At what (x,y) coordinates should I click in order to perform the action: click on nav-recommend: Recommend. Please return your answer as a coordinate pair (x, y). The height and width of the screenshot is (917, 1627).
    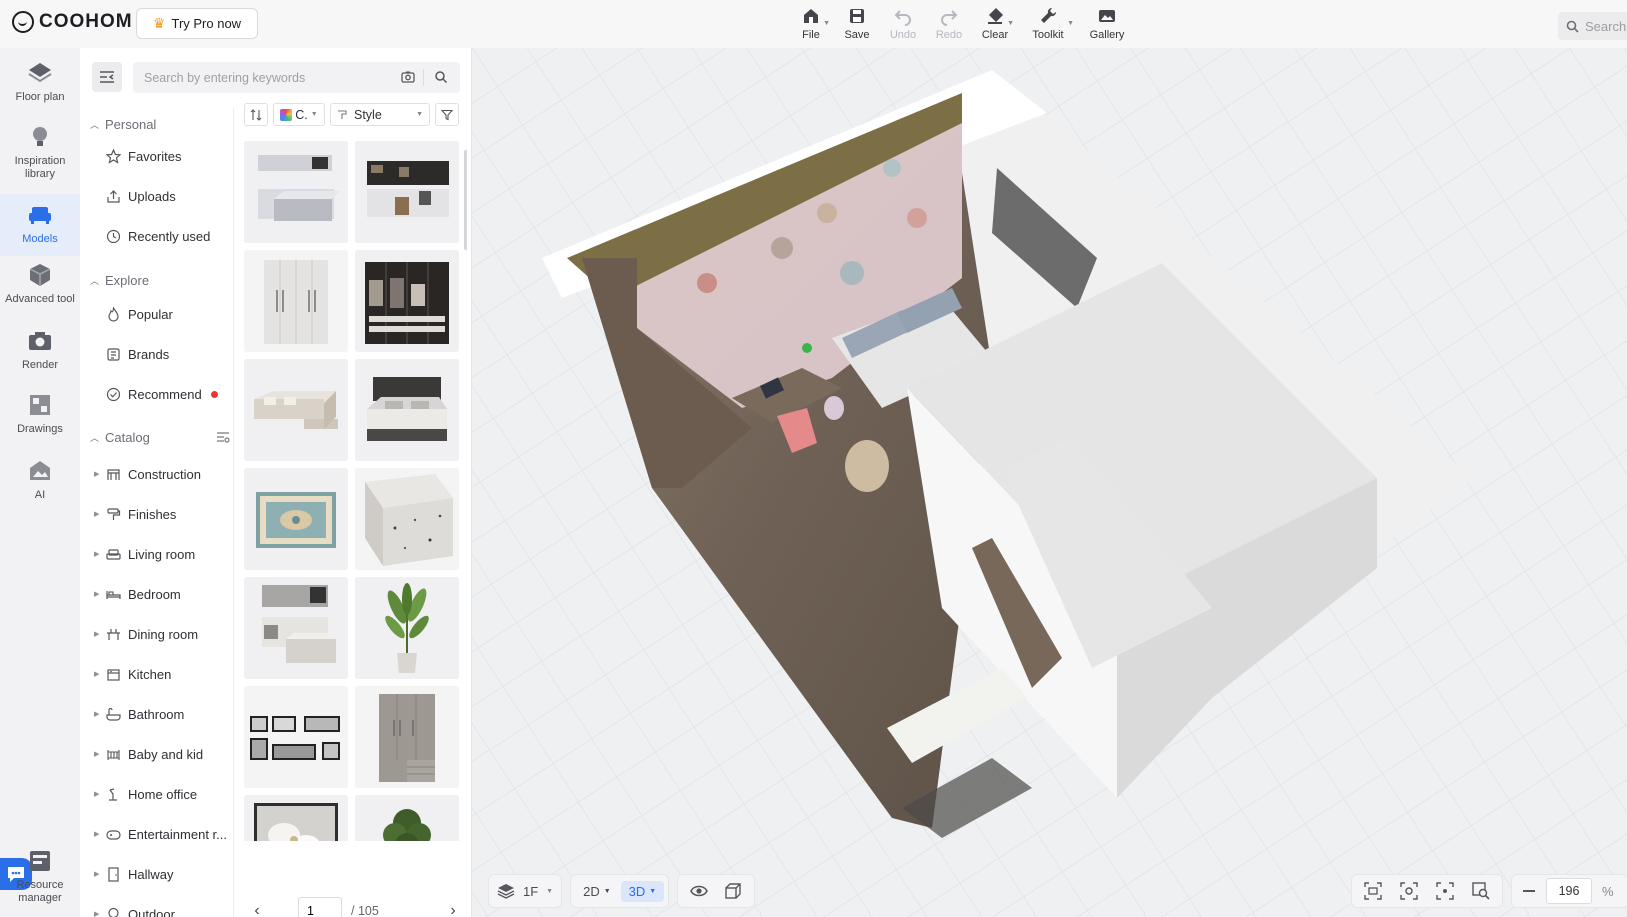
    Looking at the image, I should click on (156, 394).